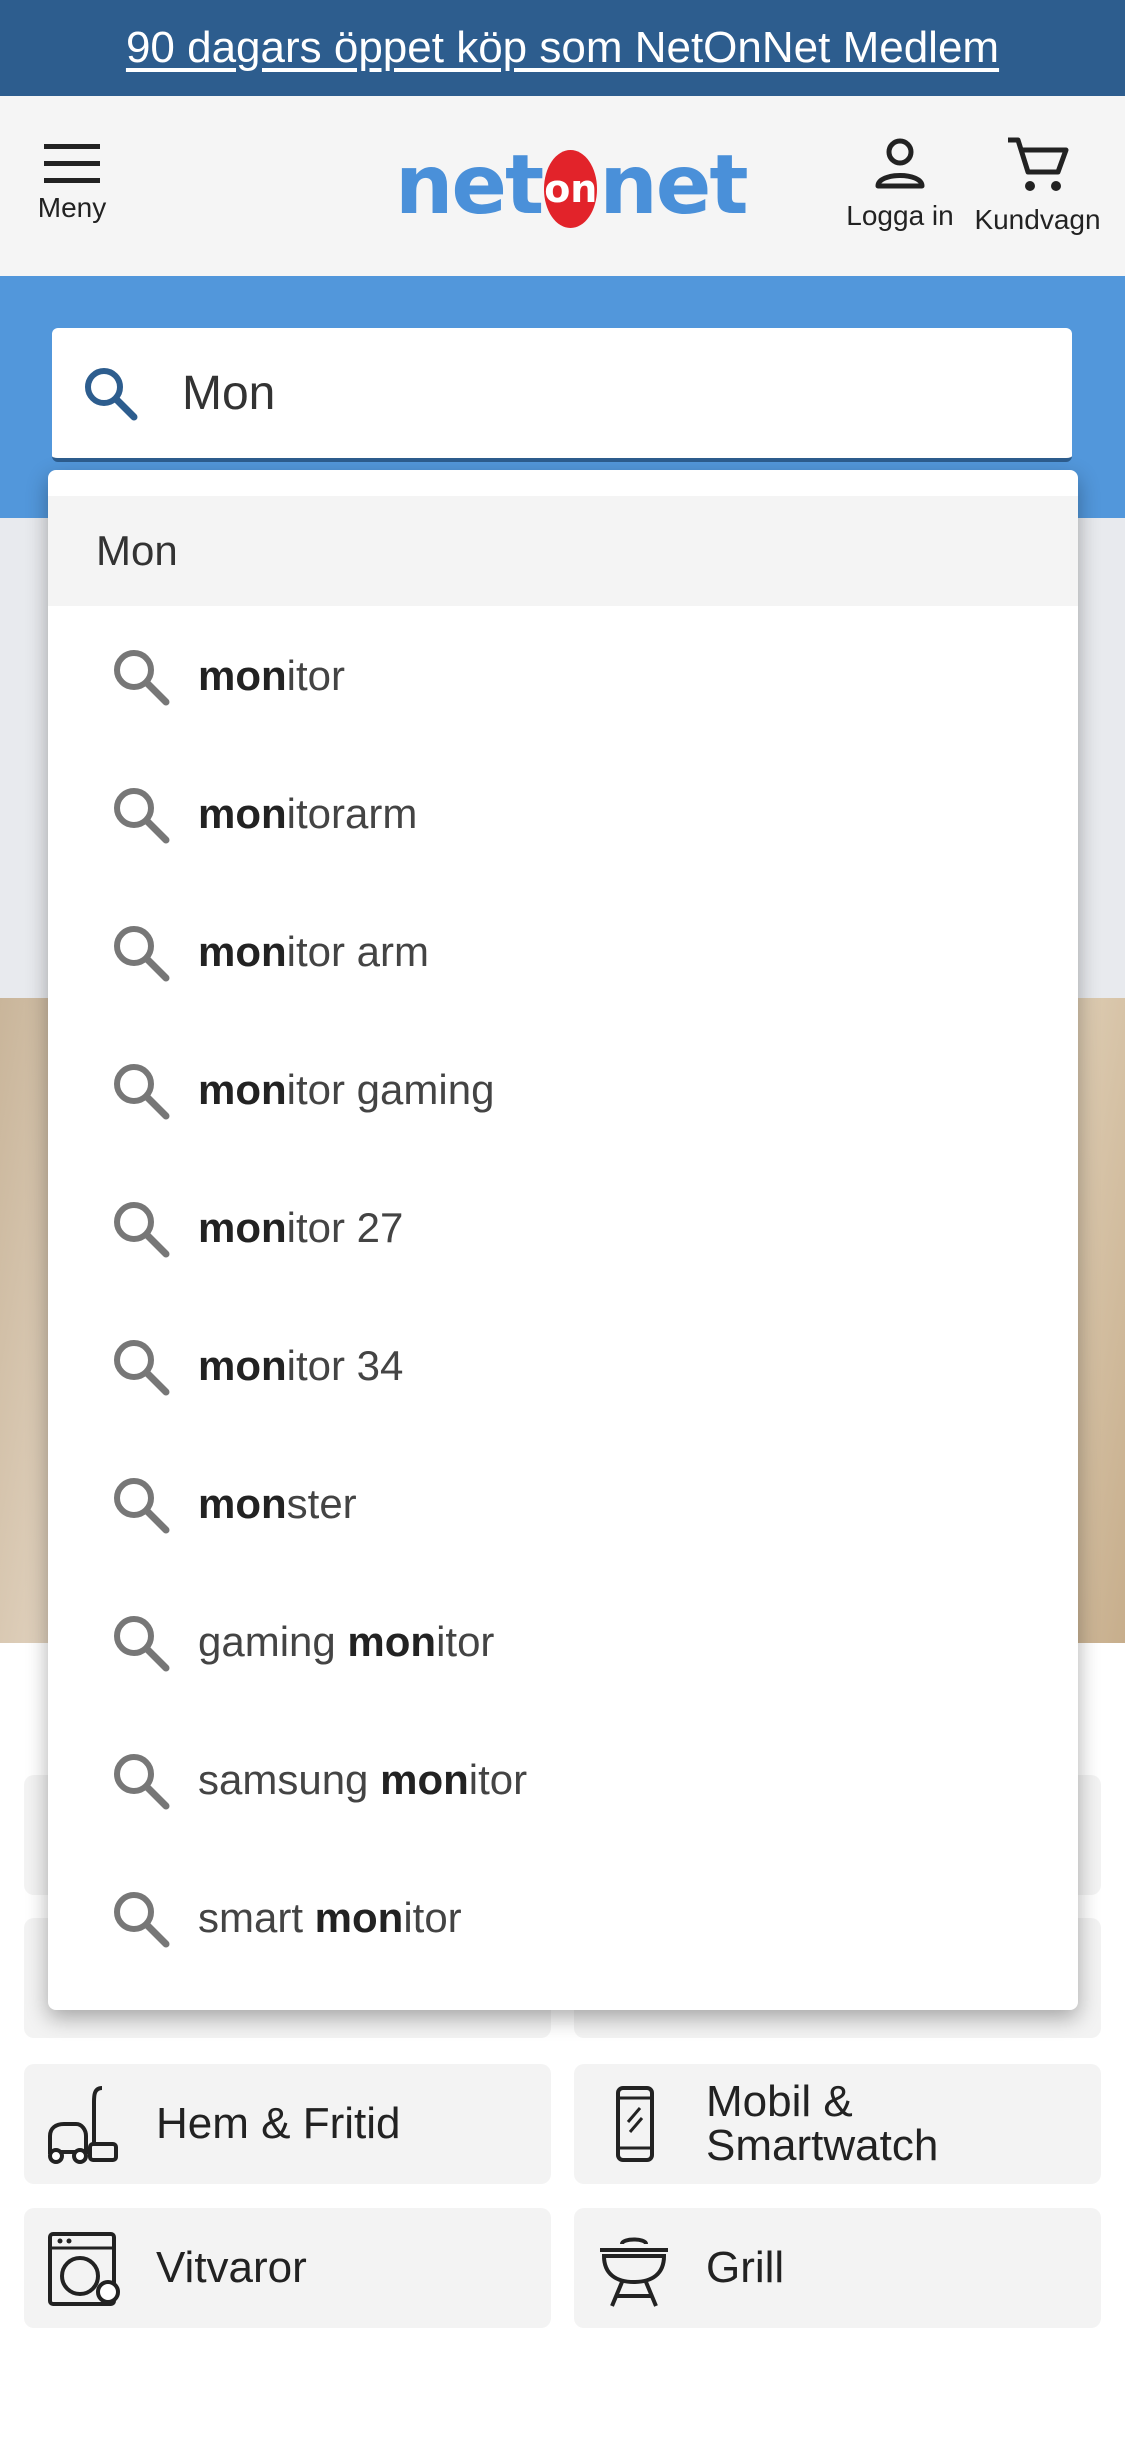 The width and height of the screenshot is (1125, 2459). I want to click on menu-label: Meny, so click(72, 207).